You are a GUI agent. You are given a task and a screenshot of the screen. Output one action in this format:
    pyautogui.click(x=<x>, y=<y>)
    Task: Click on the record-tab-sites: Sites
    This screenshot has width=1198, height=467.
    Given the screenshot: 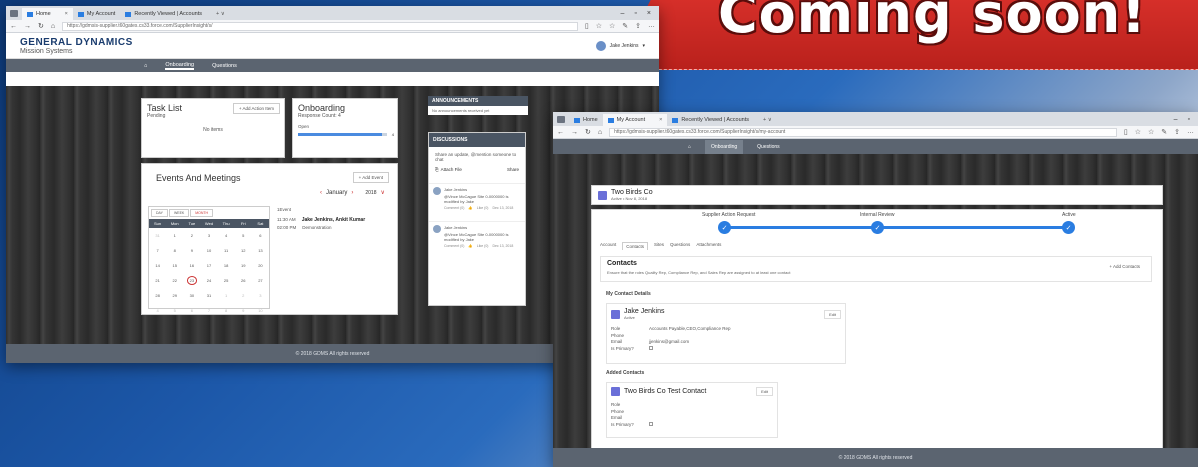 What is the action you would take?
    pyautogui.click(x=659, y=246)
    